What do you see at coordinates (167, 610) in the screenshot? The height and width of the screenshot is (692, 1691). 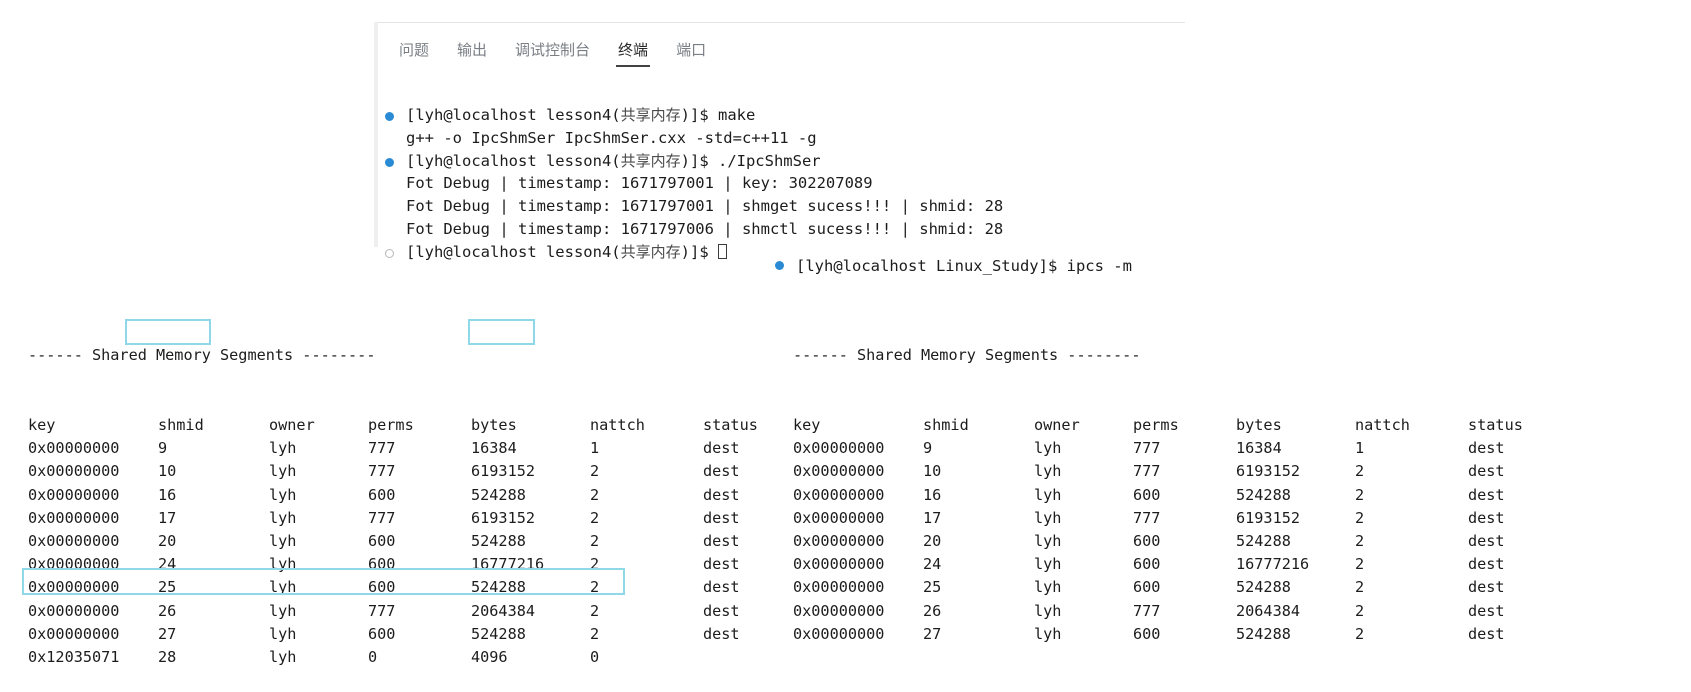 I see `cell-shmid: 26` at bounding box center [167, 610].